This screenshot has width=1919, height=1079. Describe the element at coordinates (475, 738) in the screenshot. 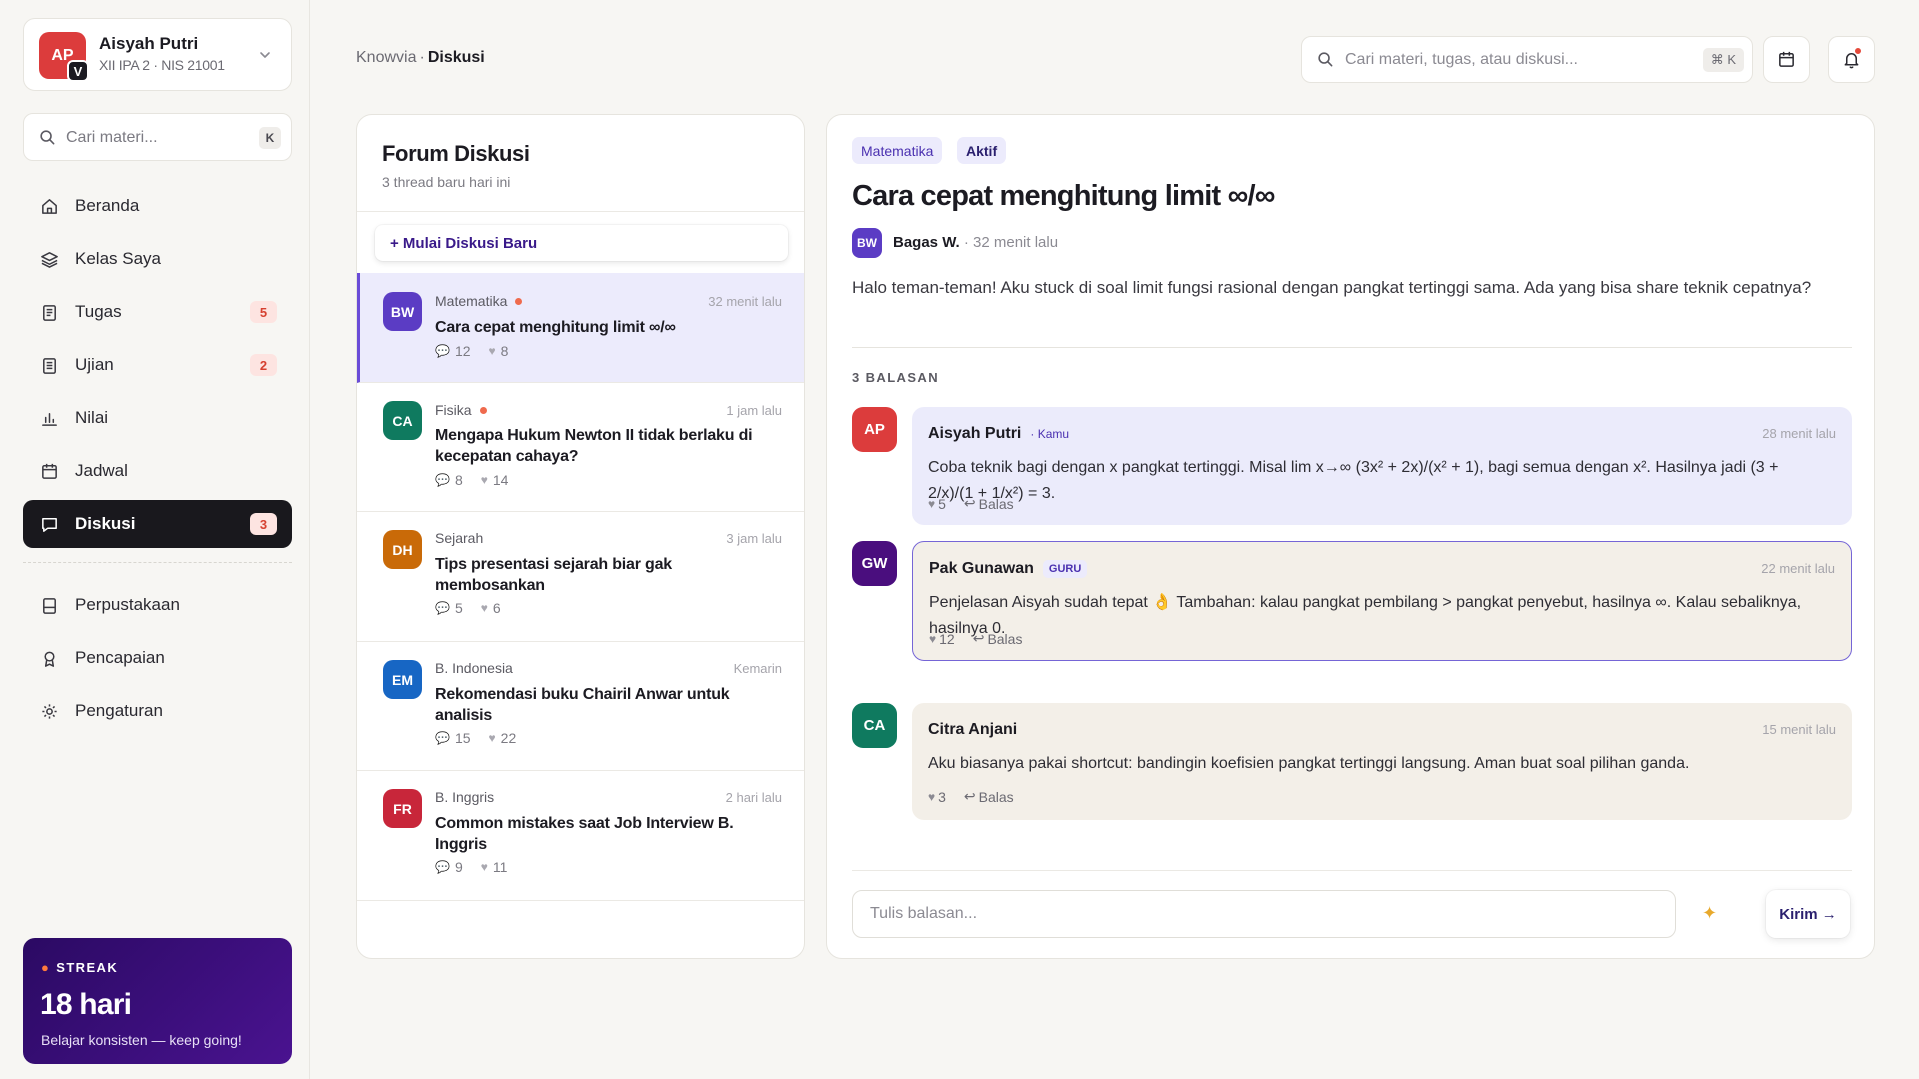

I see `thread-stats: 💬 15 ♥ 22` at that location.